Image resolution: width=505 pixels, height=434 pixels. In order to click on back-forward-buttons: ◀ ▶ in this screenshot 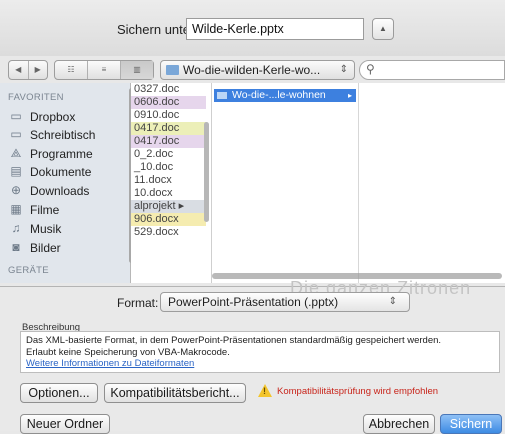, I will do `click(28, 70)`.